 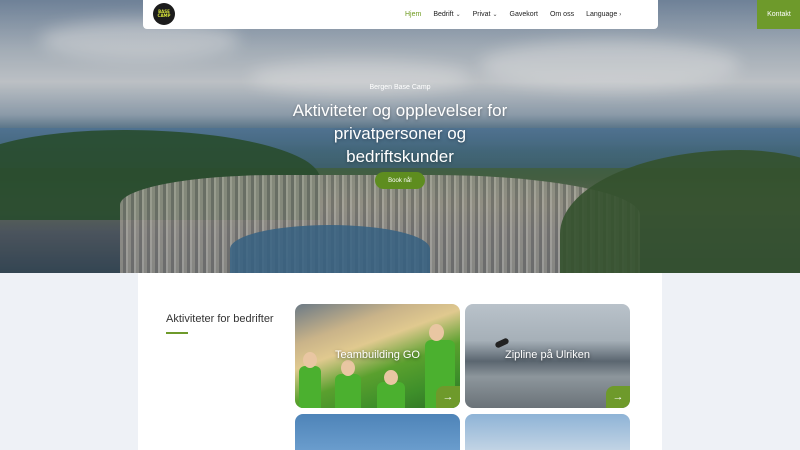 I want to click on card-teambuilding-go: Teambuilding GO →, so click(x=377, y=356).